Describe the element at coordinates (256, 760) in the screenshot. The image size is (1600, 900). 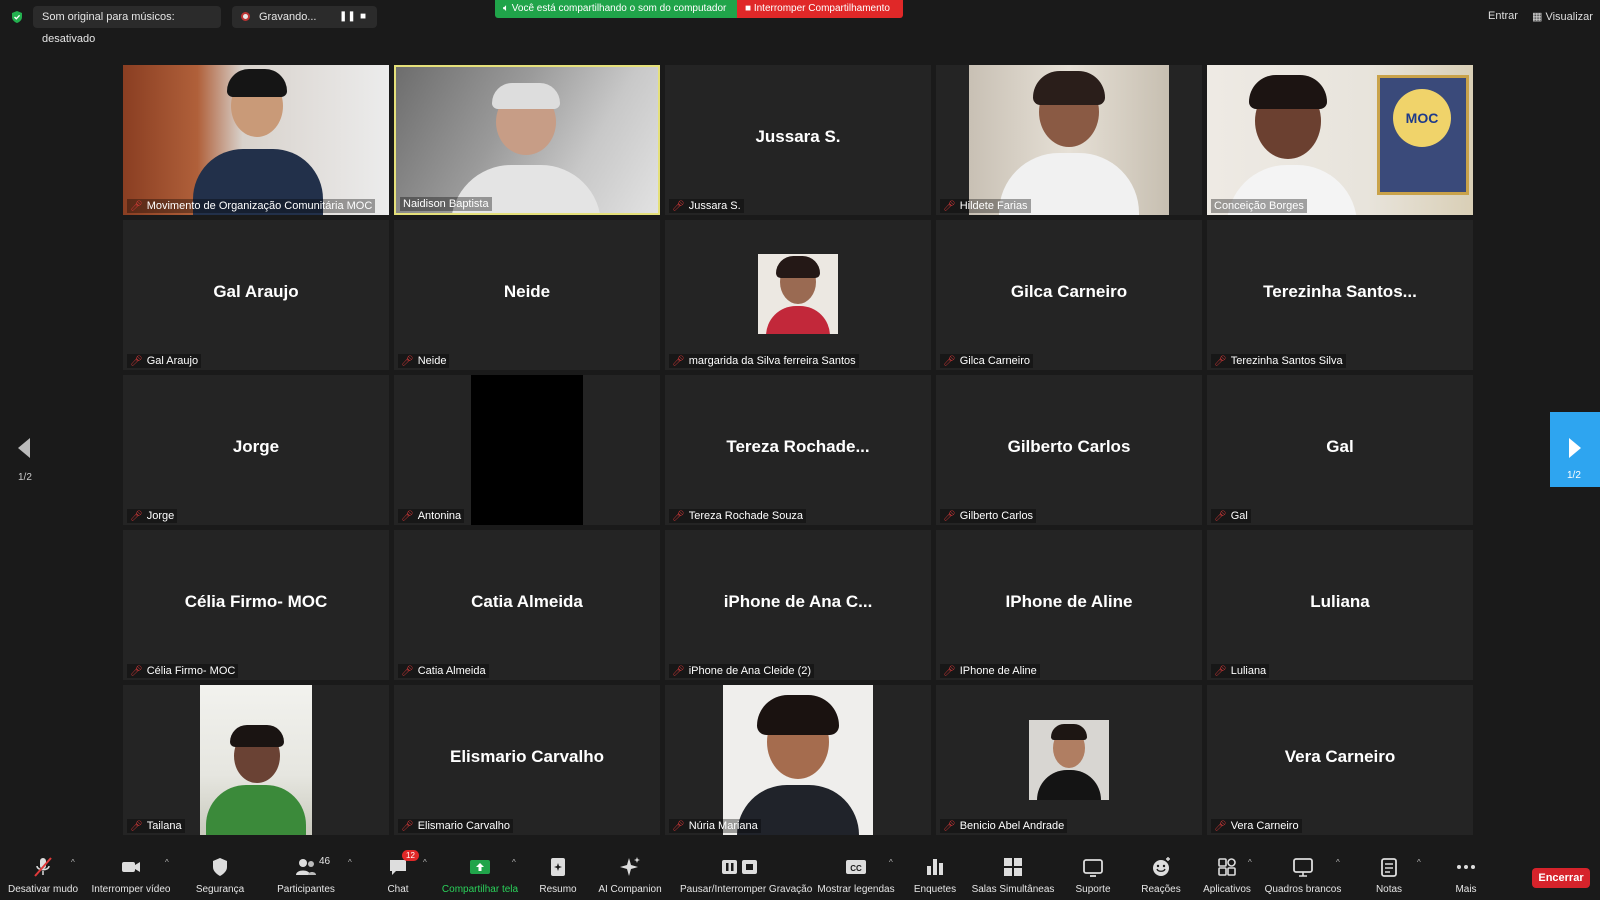
I see `participant-tile: 🎤︎ Tailana` at that location.